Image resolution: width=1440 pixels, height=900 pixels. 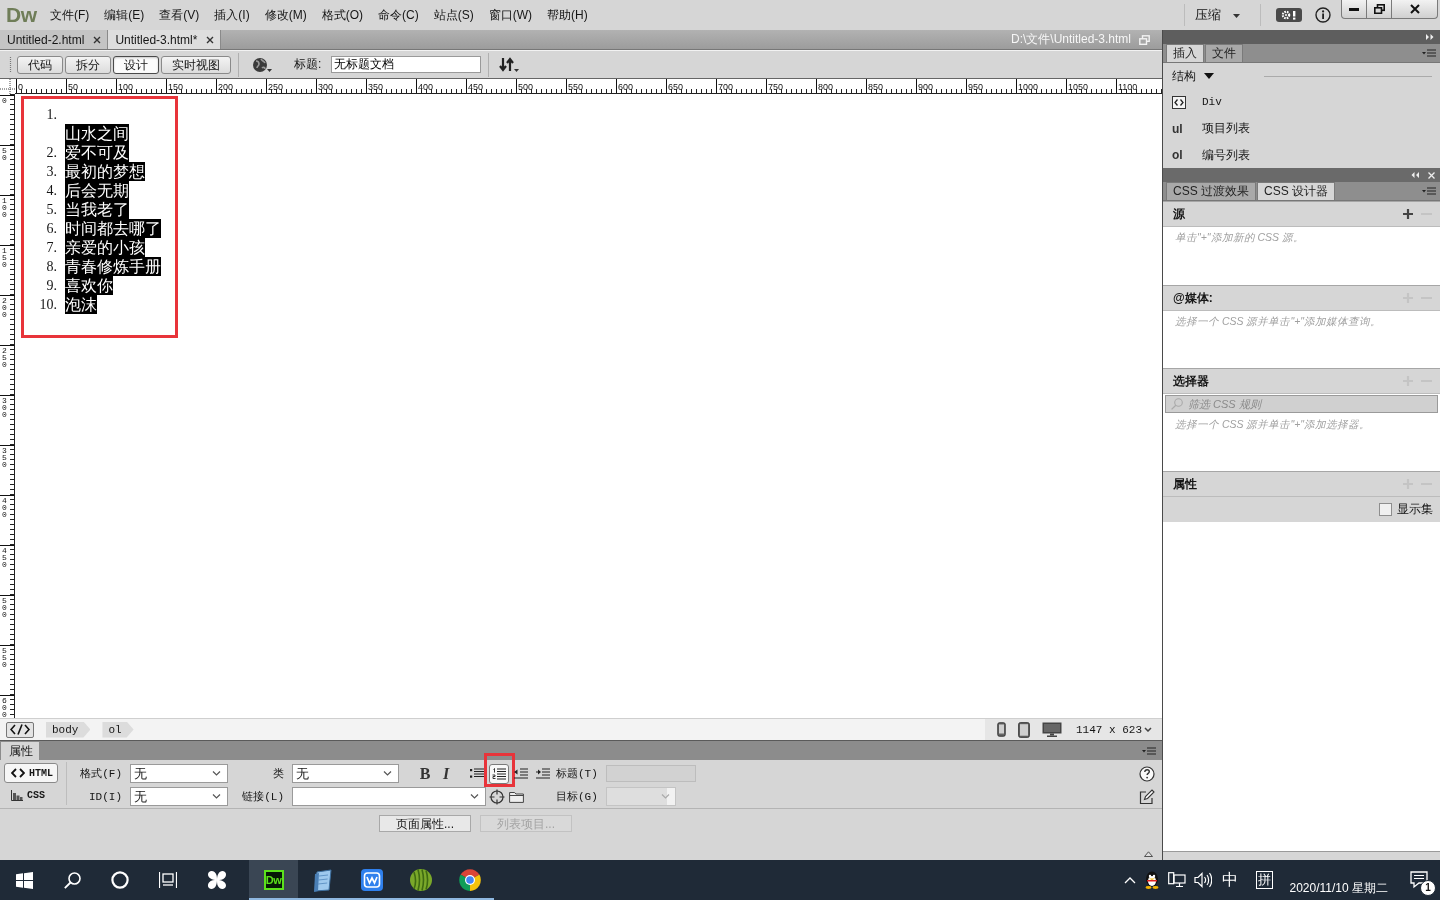 What do you see at coordinates (406, 64) in the screenshot?
I see `title-field: 无标题文档` at bounding box center [406, 64].